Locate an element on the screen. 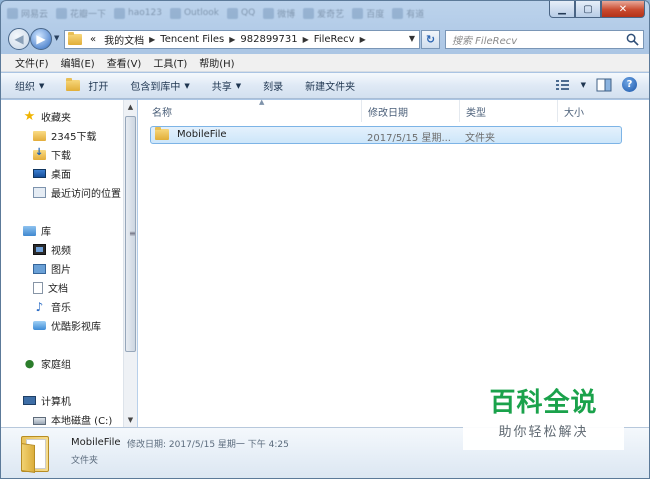 The width and height of the screenshot is (650, 479). picture-icon is located at coordinates (39, 268).